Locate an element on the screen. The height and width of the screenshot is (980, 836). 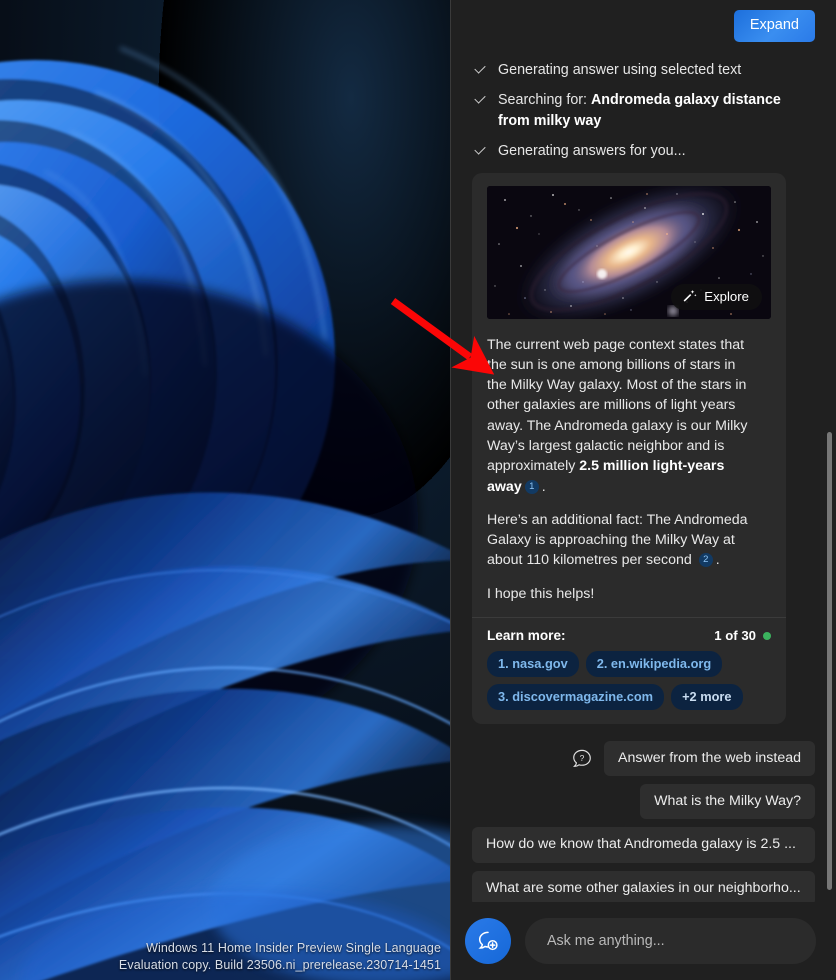
answer-p2-period: . is located at coordinates (717, 560).